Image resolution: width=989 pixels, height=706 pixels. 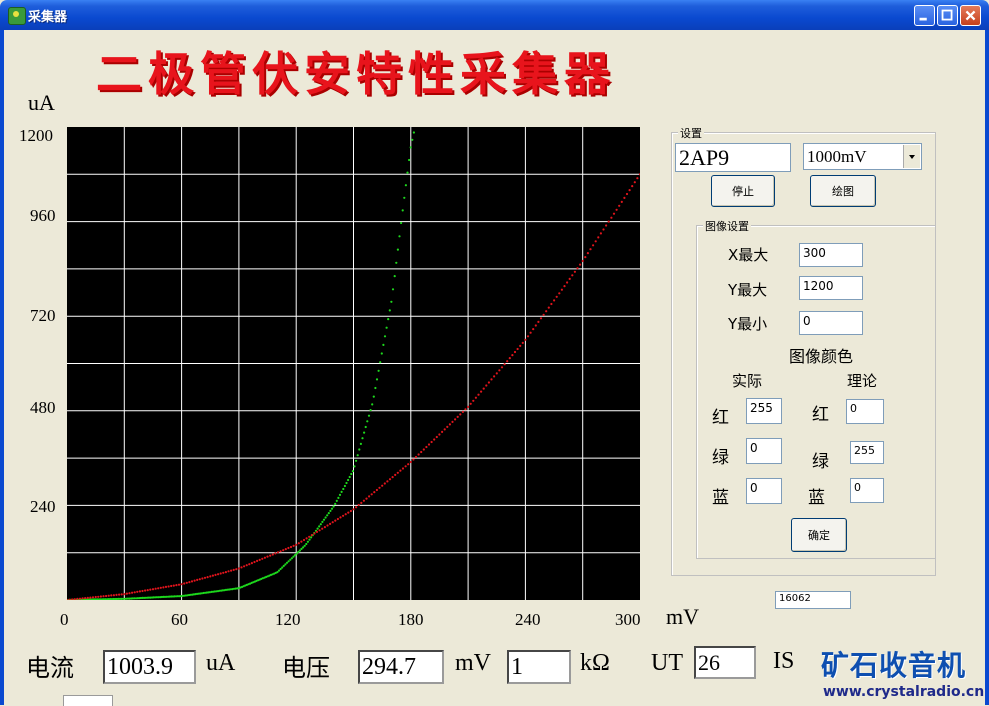 What do you see at coordinates (411, 619) in the screenshot?
I see `x-tick-label: 180` at bounding box center [411, 619].